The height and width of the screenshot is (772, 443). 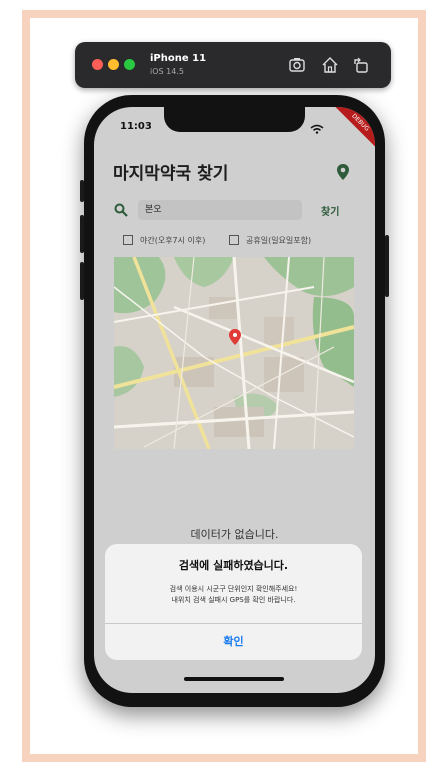 I want to click on find-button: 찾기, so click(x=330, y=210).